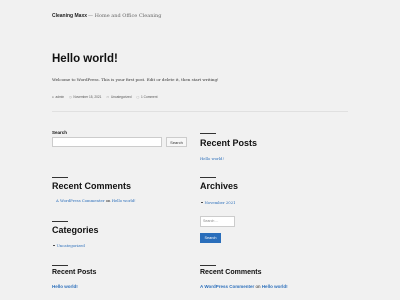  Describe the element at coordinates (60, 132) in the screenshot. I see `search-label: Search` at that location.